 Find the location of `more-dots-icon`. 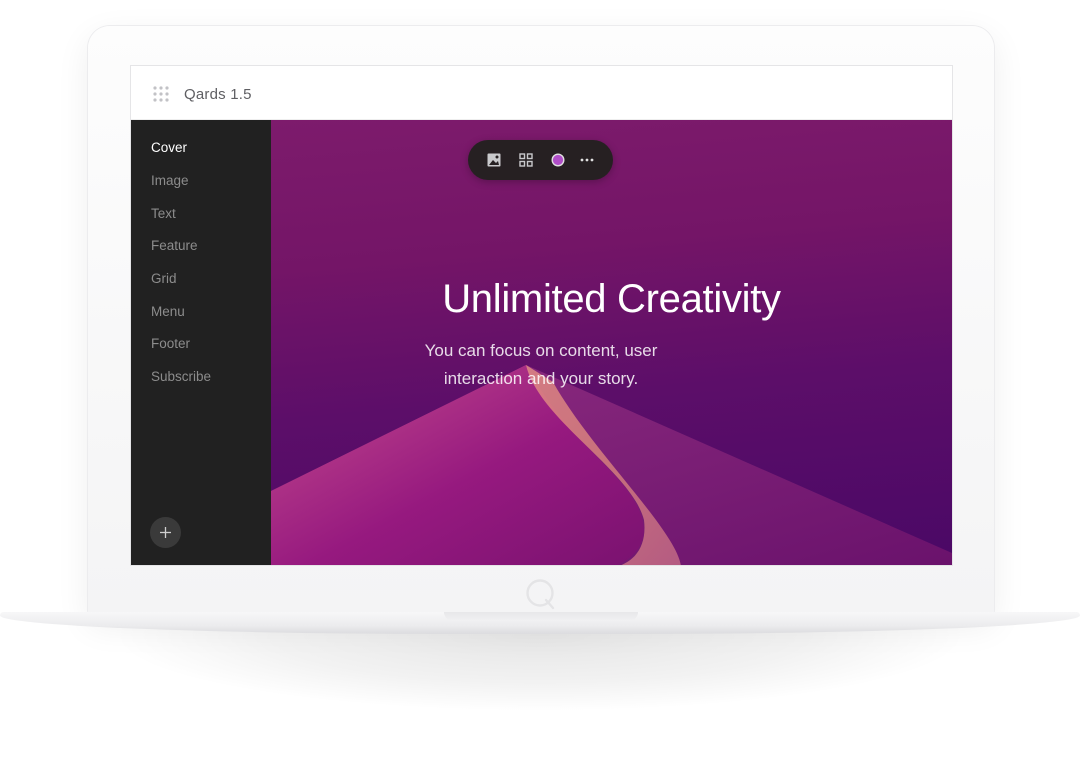

more-dots-icon is located at coordinates (587, 160).